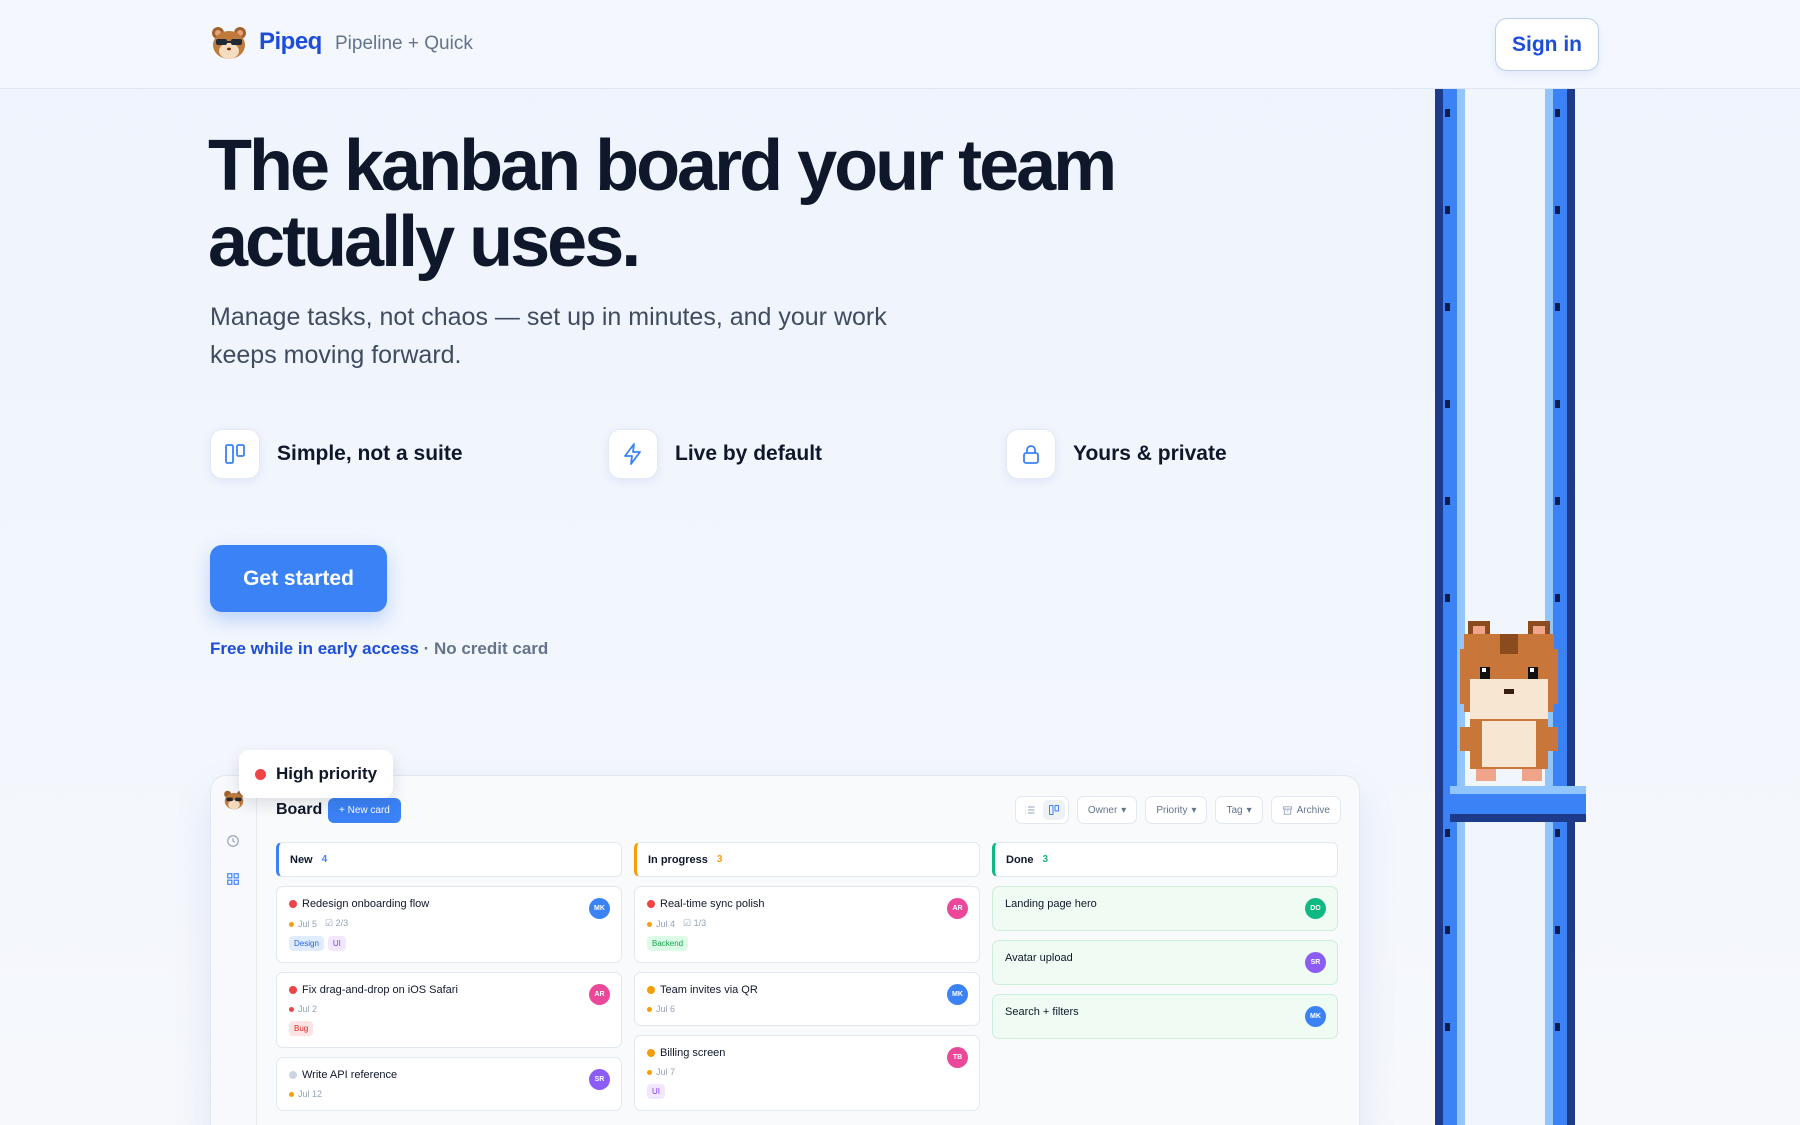 This screenshot has width=1800, height=1125. Describe the element at coordinates (678, 859) in the screenshot. I see `column-name: In progress` at that location.